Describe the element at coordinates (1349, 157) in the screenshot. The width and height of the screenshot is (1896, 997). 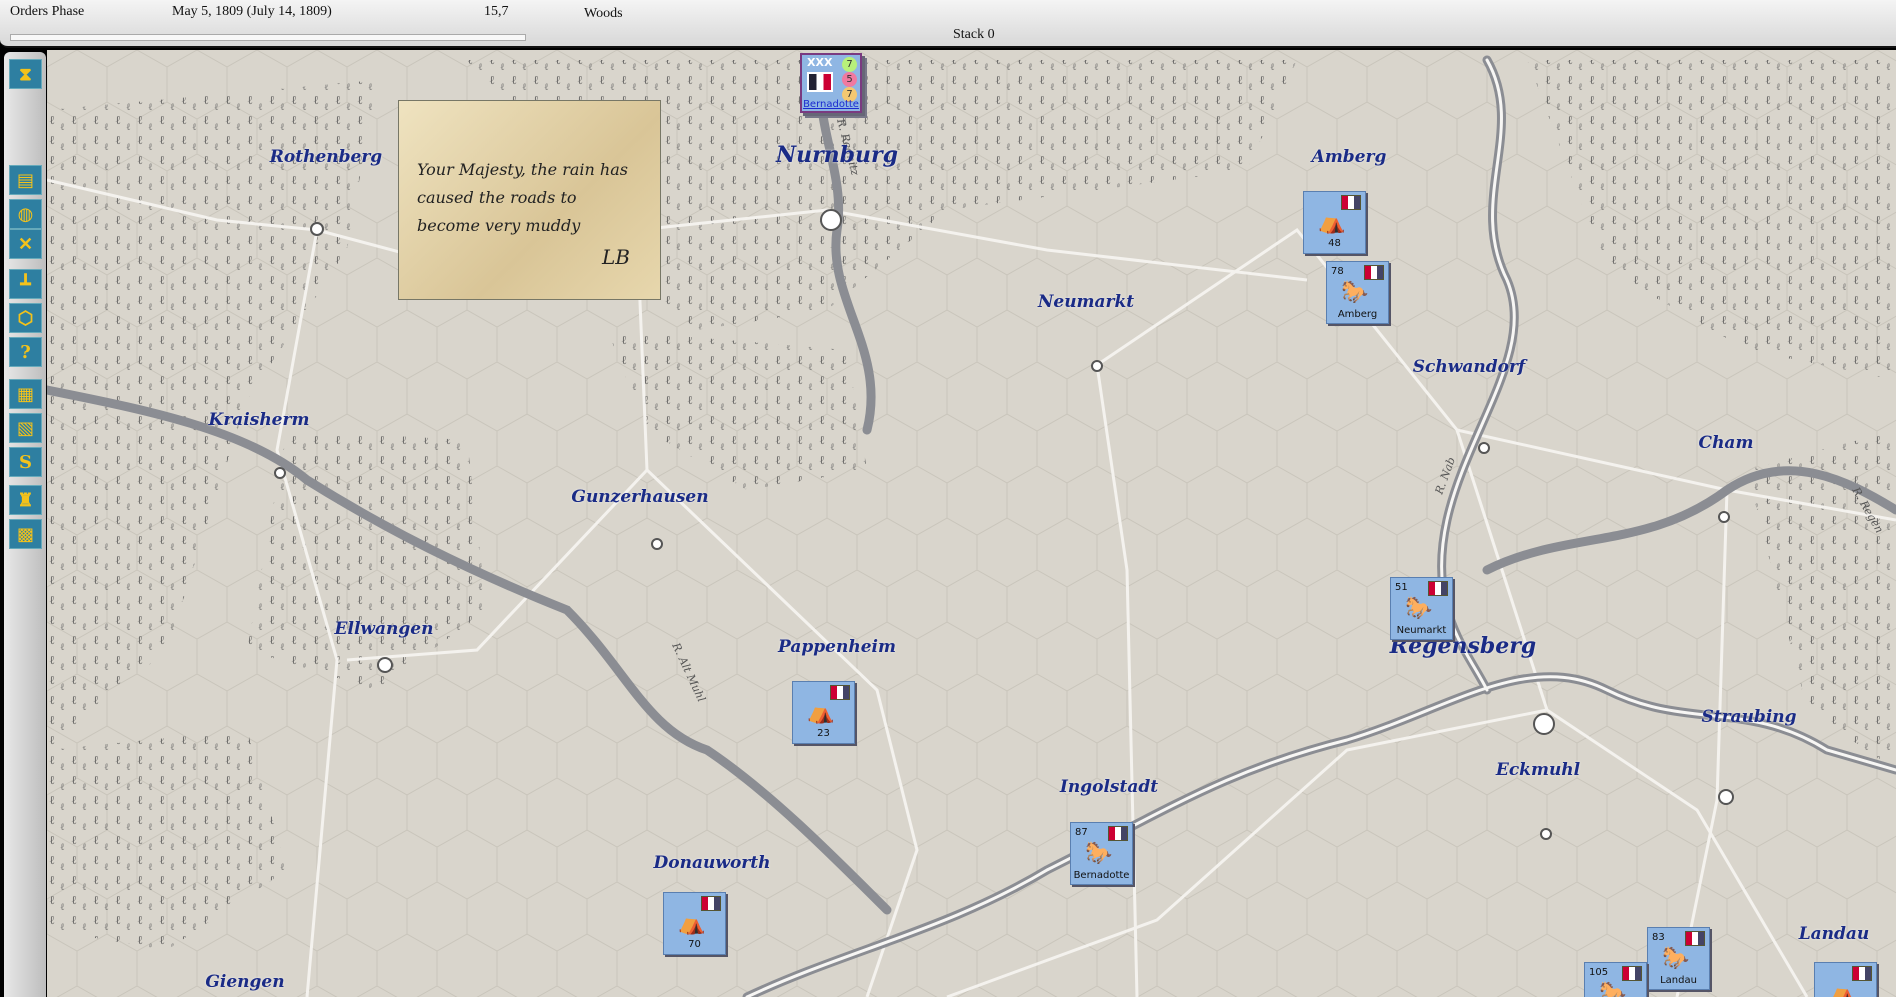
I see `city-amberg: Amberg` at that location.